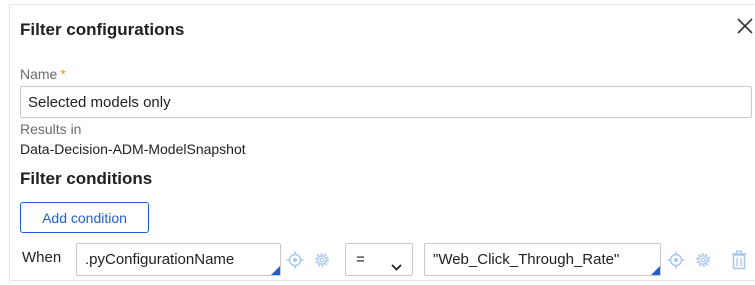 The height and width of the screenshot is (285, 755). I want to click on filter-conditions-heading: Filter conditions, so click(86, 178).